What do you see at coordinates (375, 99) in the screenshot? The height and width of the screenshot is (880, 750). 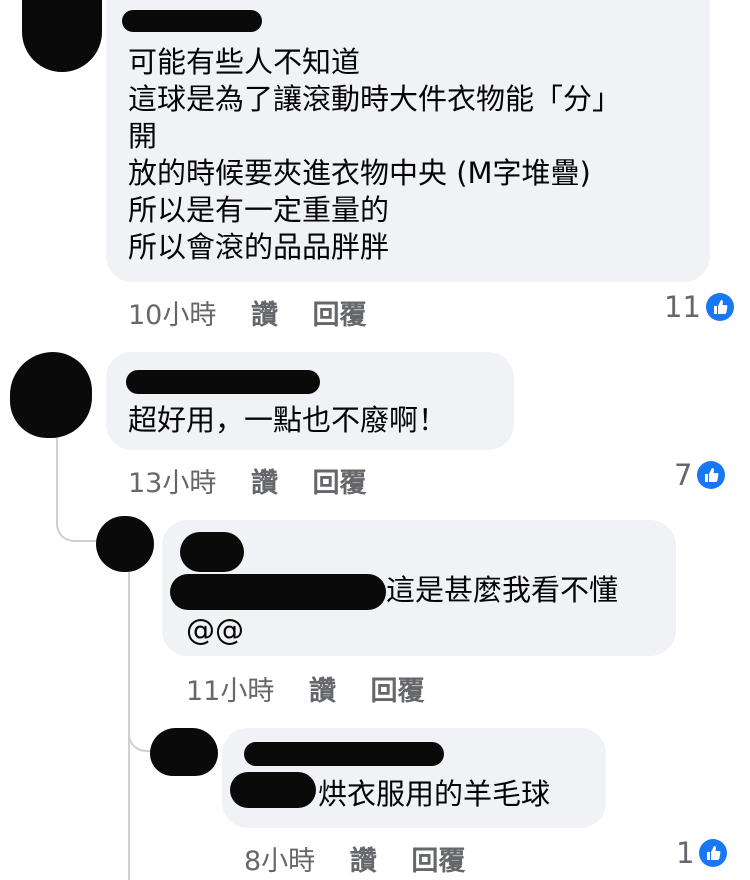 I see `comment-line: 這球是為了讓滾動時大件衣物能「分」` at bounding box center [375, 99].